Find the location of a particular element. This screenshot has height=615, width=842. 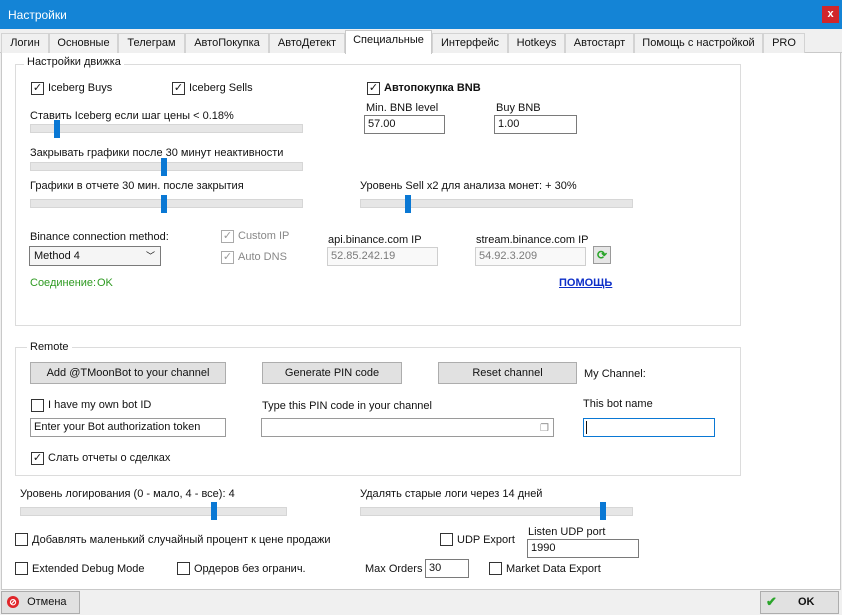

tab-label: Помощь с настройкой is located at coordinates (698, 43).